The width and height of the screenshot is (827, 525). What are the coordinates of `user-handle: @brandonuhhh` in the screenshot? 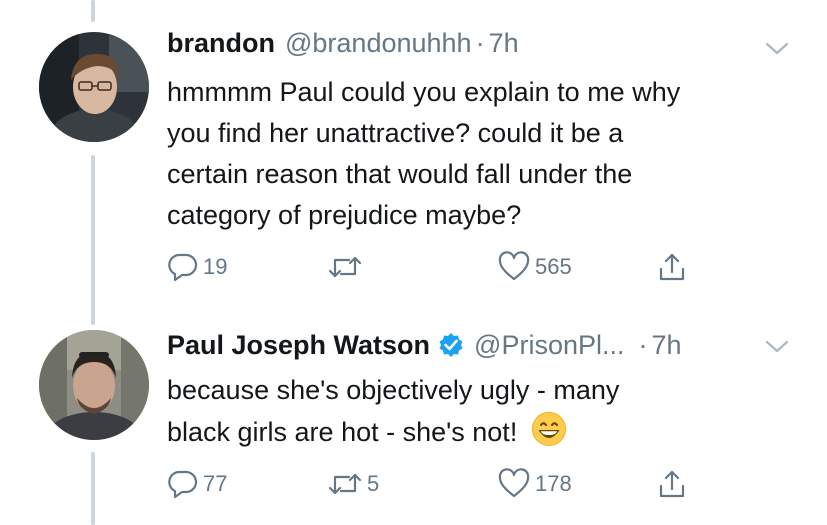 It's located at (378, 43).